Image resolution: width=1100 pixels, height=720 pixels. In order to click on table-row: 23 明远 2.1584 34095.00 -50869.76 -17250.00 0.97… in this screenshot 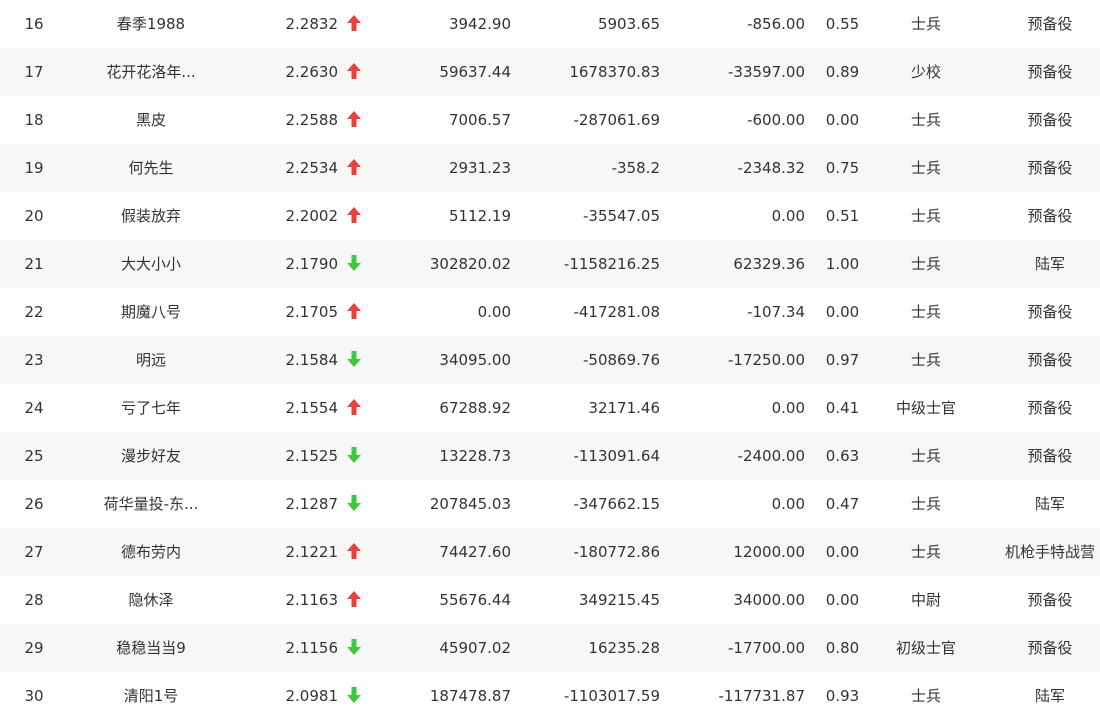, I will do `click(550, 360)`.